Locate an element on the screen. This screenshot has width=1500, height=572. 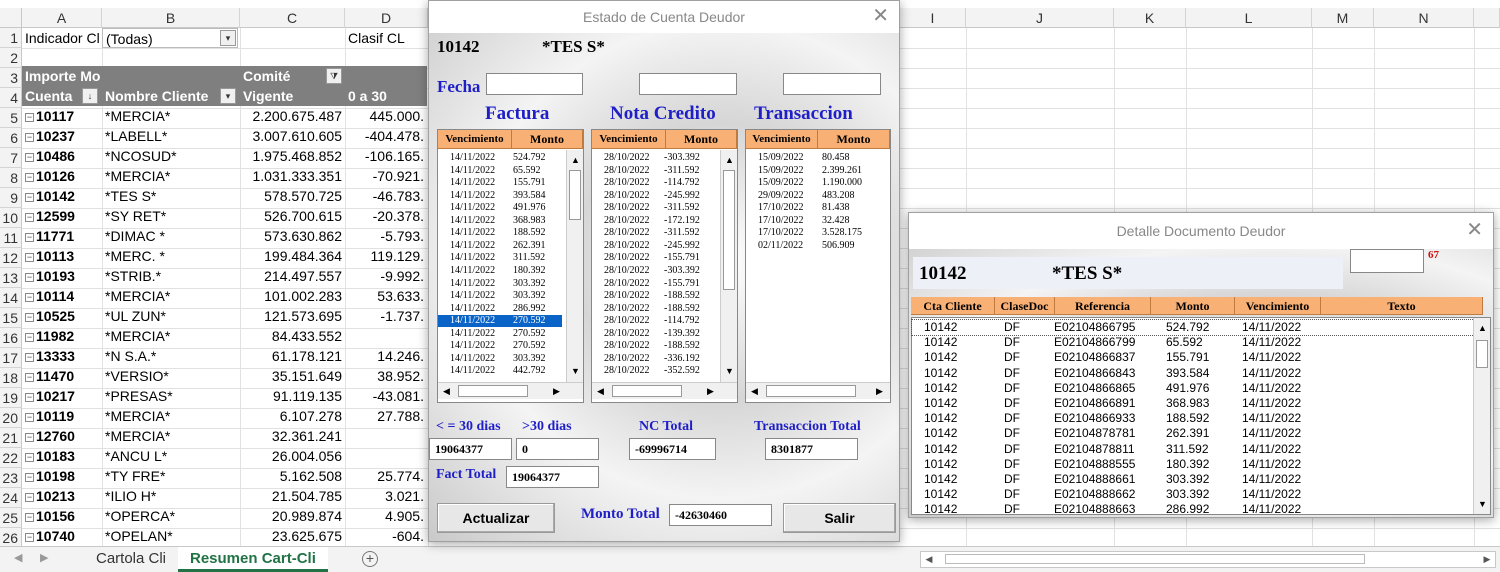
cuenta-cell: −10113 is located at coordinates (62, 256).